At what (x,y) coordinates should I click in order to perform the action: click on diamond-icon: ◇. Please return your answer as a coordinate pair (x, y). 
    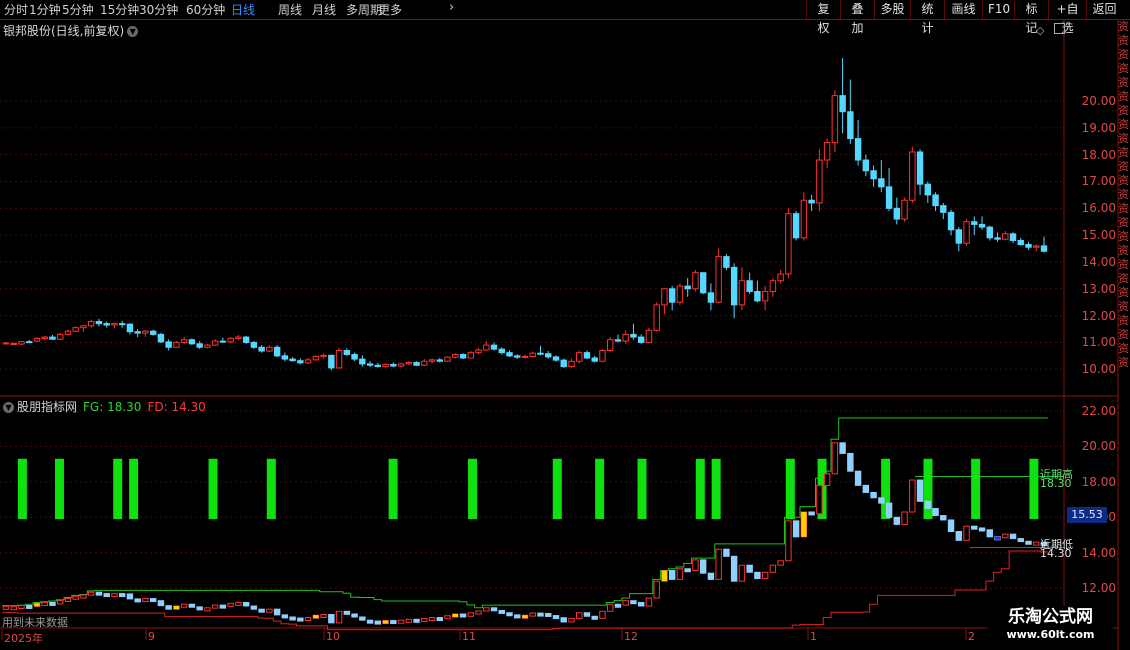
    Looking at the image, I should click on (1040, 30).